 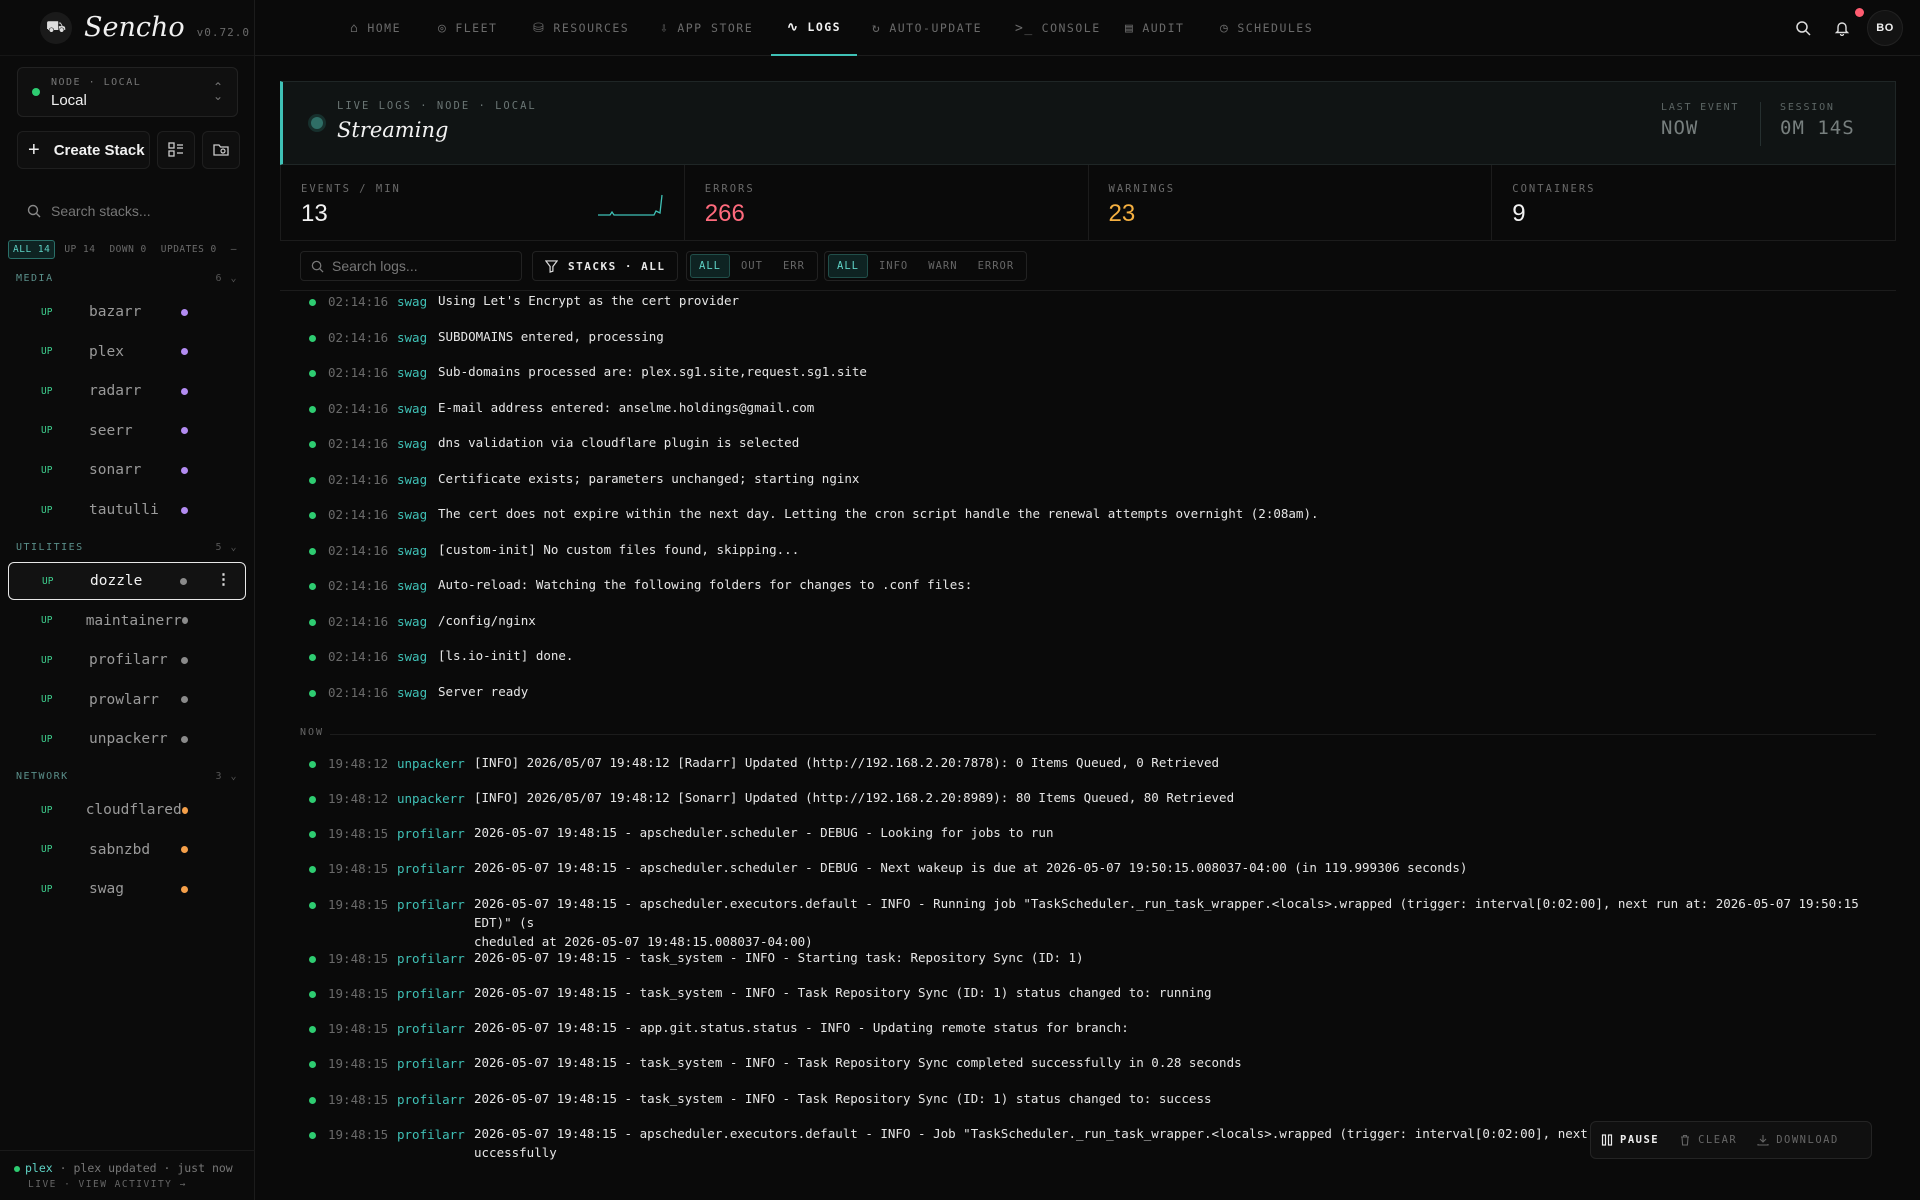 I want to click on stack-item-bazarr: UP bazarr, so click(x=127, y=312).